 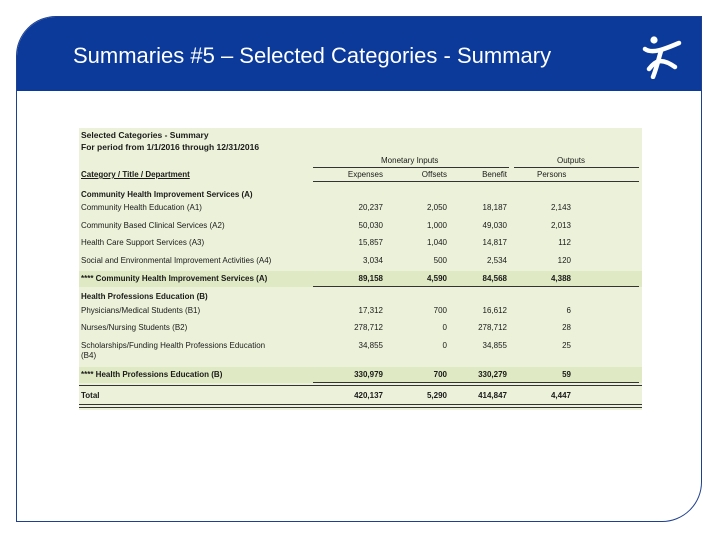 I want to click on total-rule-bottom, so click(x=360, y=404).